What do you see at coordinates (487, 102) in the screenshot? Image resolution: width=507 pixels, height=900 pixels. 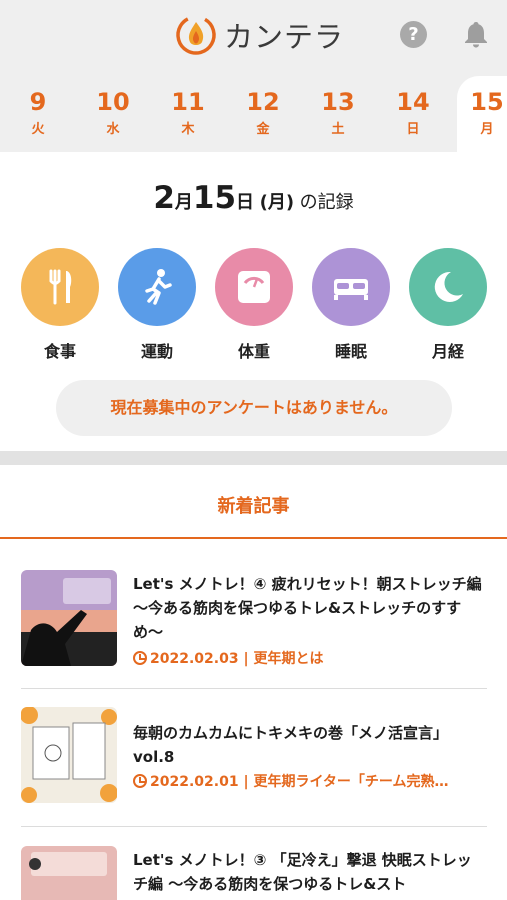 I see `date-number: 15` at bounding box center [487, 102].